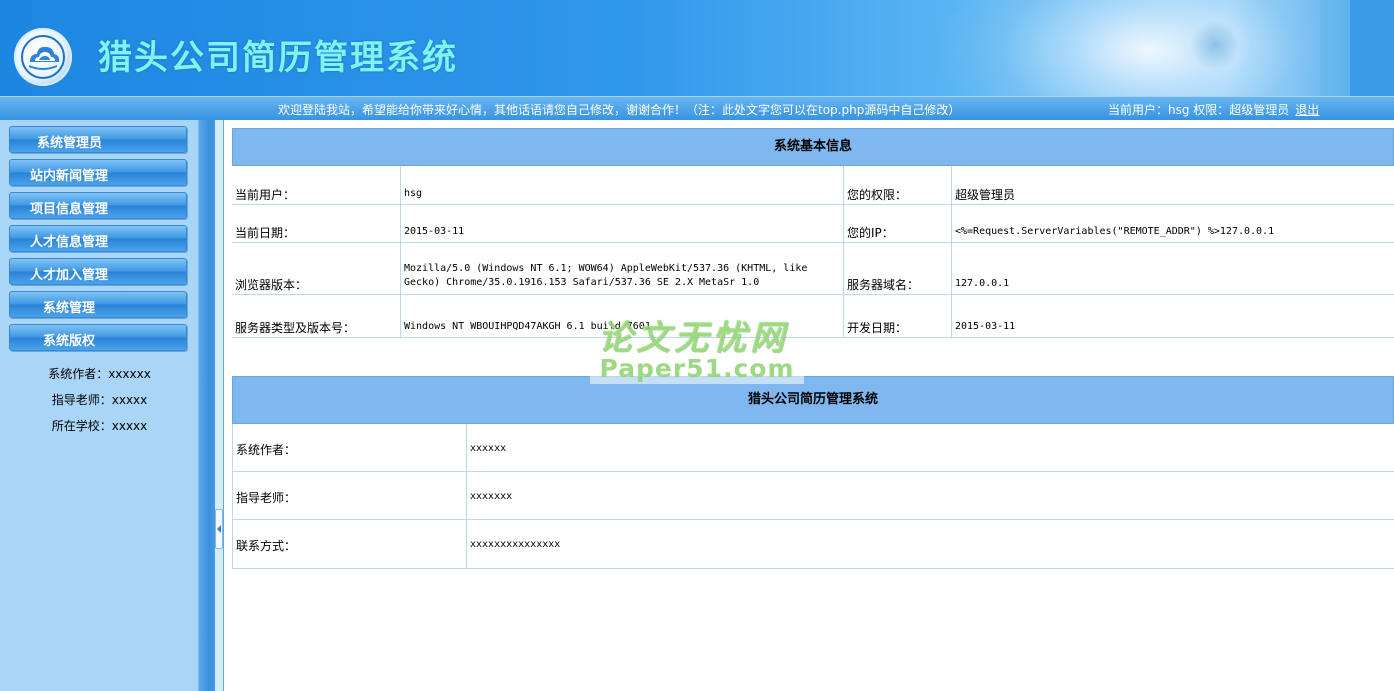 The image size is (1394, 691). Describe the element at coordinates (1307, 110) in the screenshot. I see `logout-link: 退出` at that location.